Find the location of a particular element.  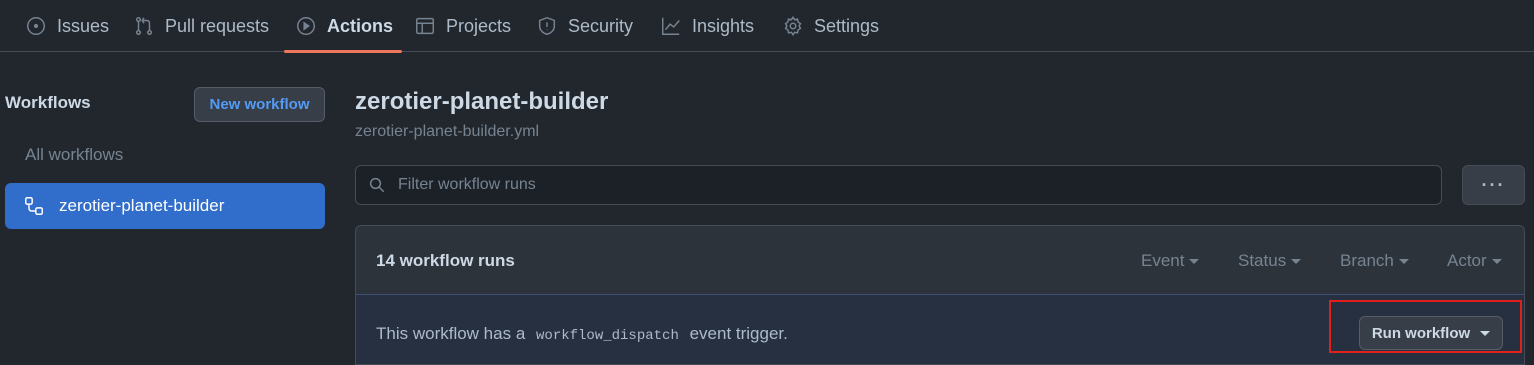

status-filter-dropdown: Status is located at coordinates (1270, 261).